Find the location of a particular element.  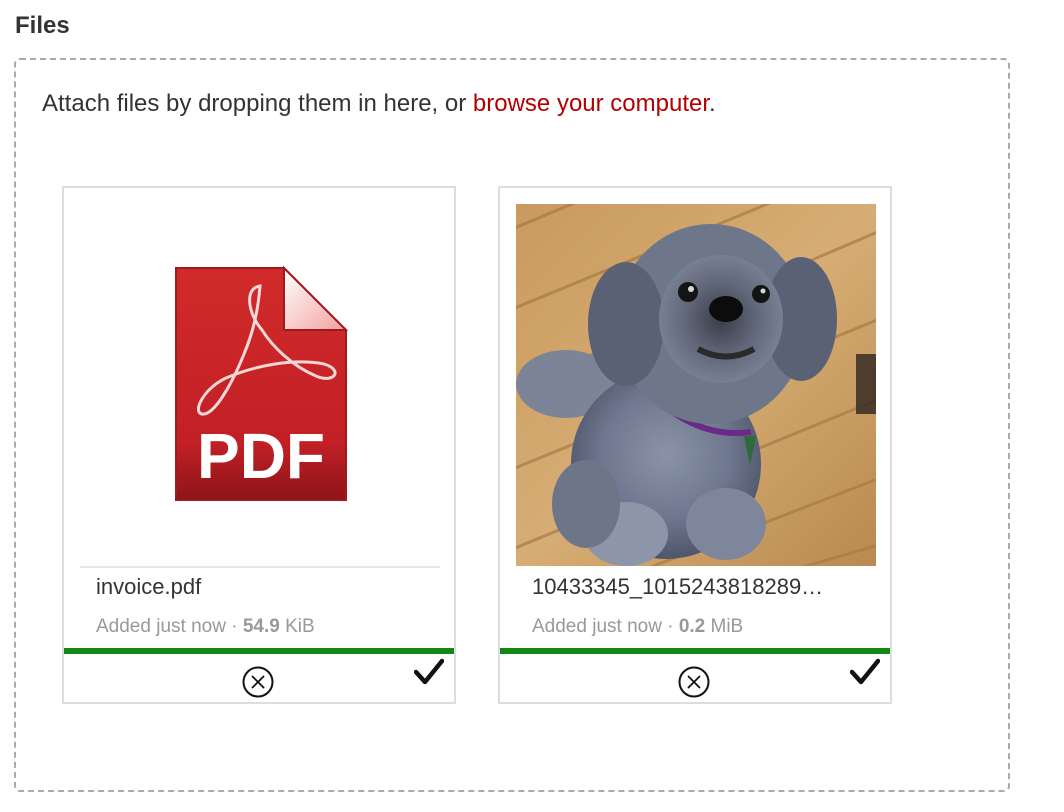

dropzone-text-end: . is located at coordinates (712, 103).